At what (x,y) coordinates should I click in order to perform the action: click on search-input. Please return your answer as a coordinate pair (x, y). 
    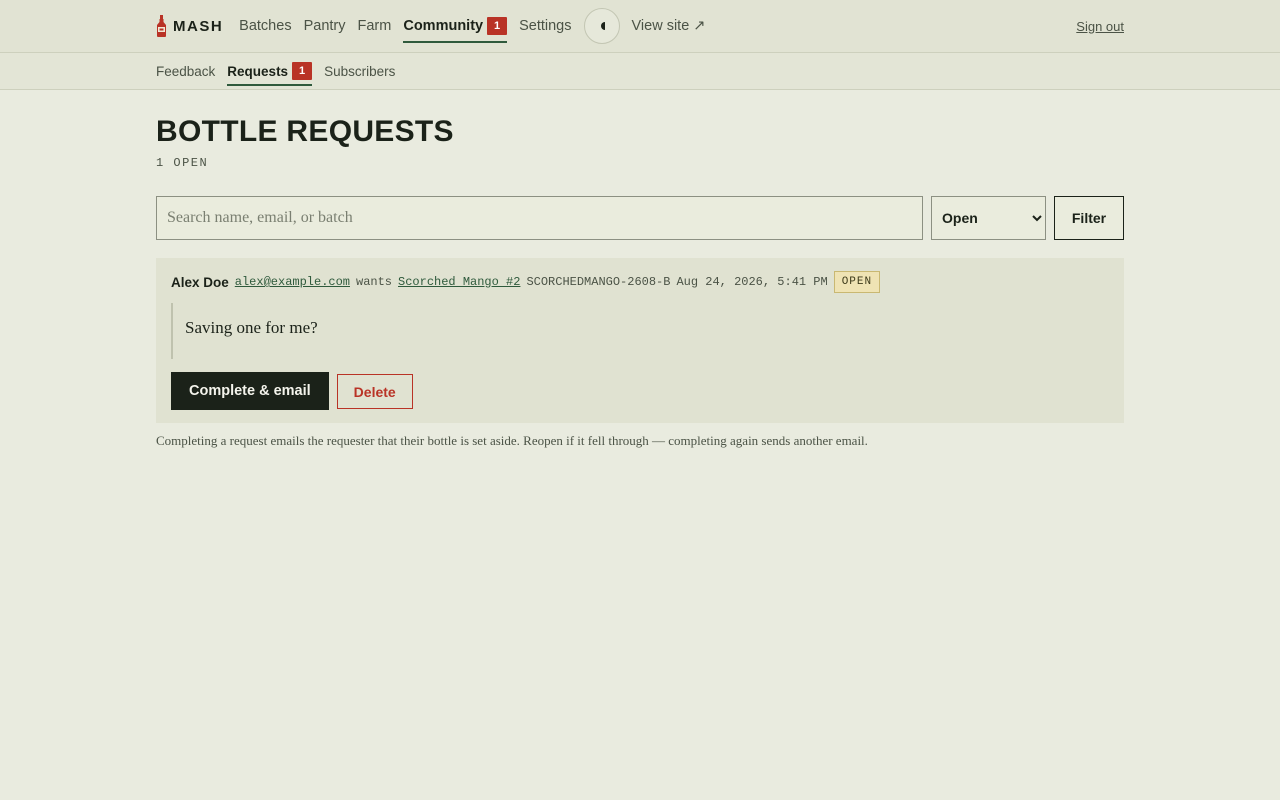
    Looking at the image, I should click on (539, 218).